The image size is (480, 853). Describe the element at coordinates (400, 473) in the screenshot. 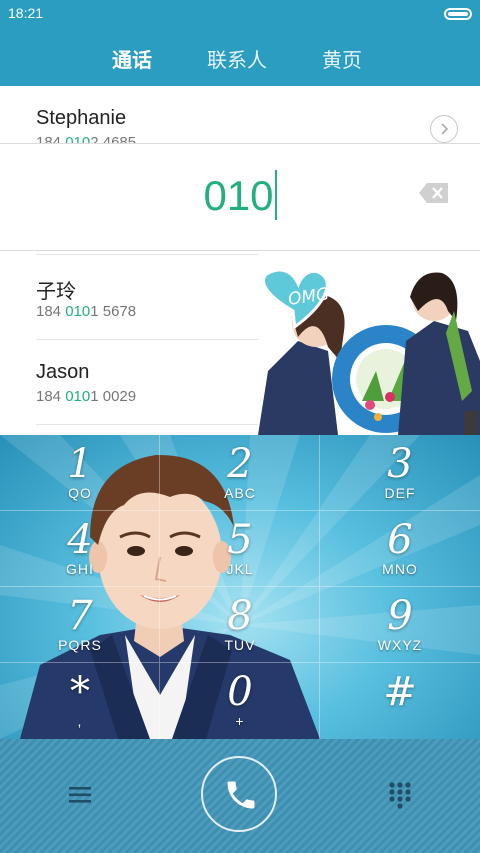

I see `key-3: 3 DEF` at that location.